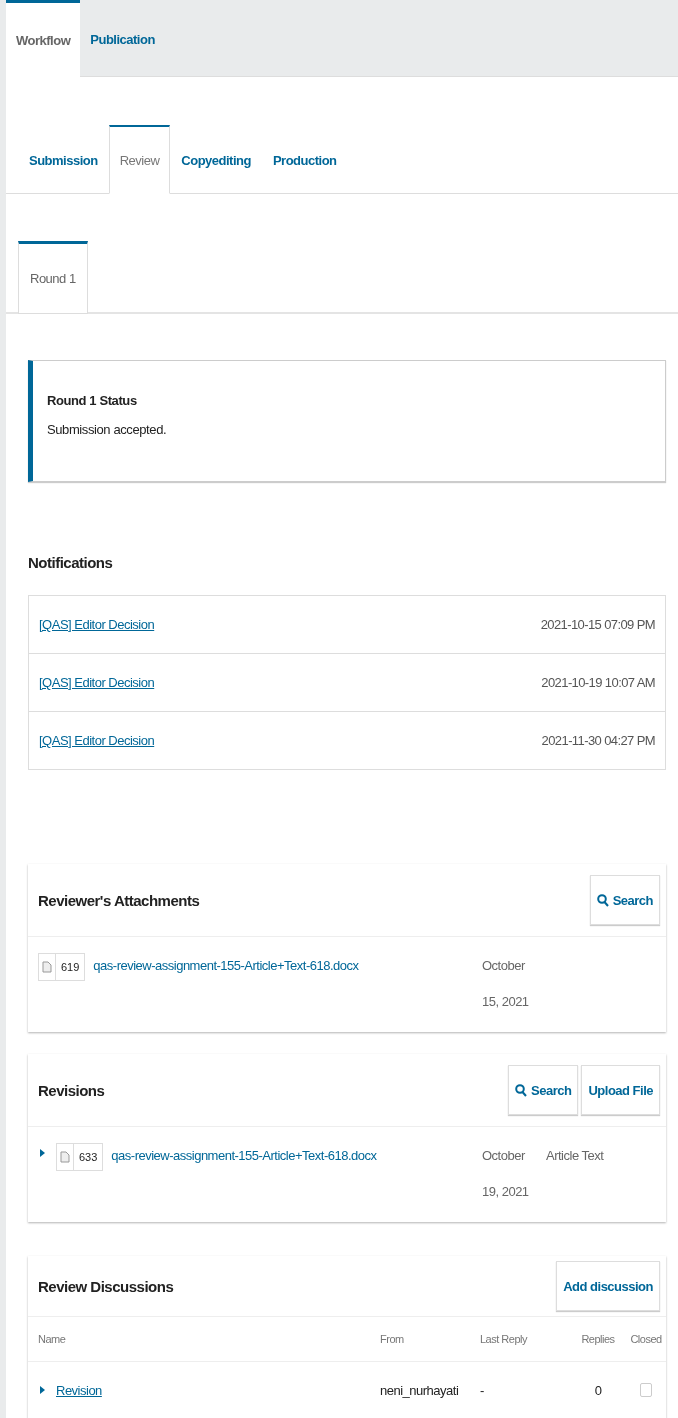  I want to click on stage-tab: Submission, so click(63, 159).